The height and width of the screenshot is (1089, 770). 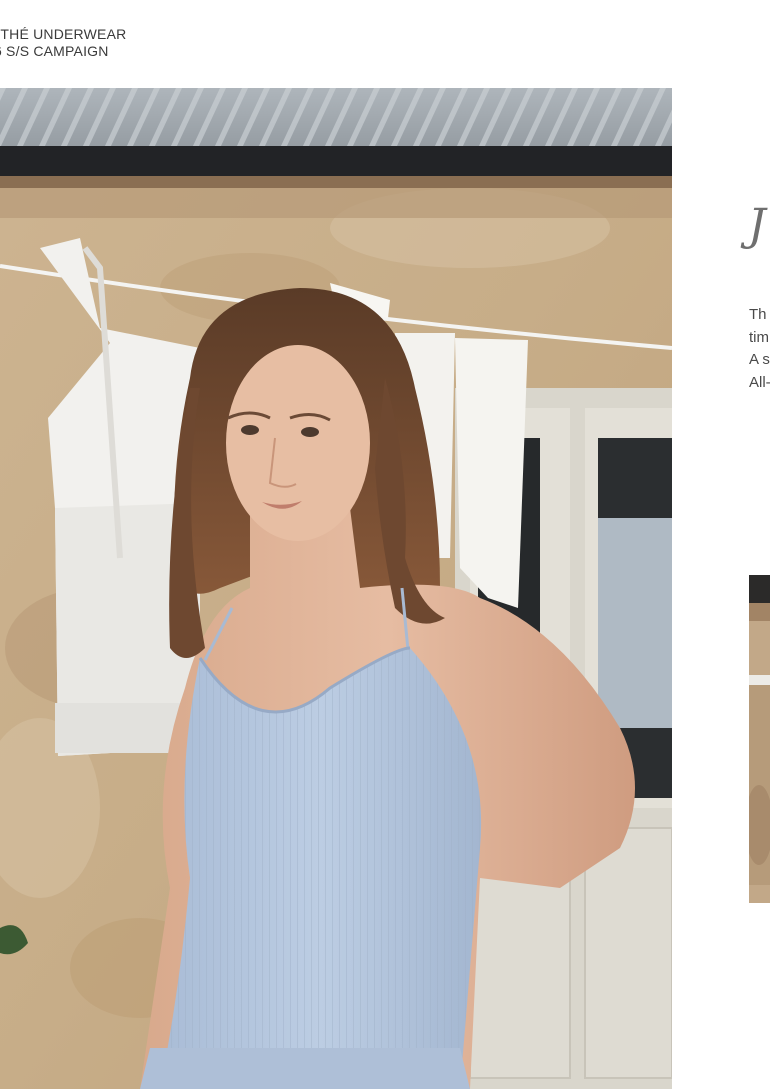 I want to click on collection-script-title: J, so click(x=757, y=225).